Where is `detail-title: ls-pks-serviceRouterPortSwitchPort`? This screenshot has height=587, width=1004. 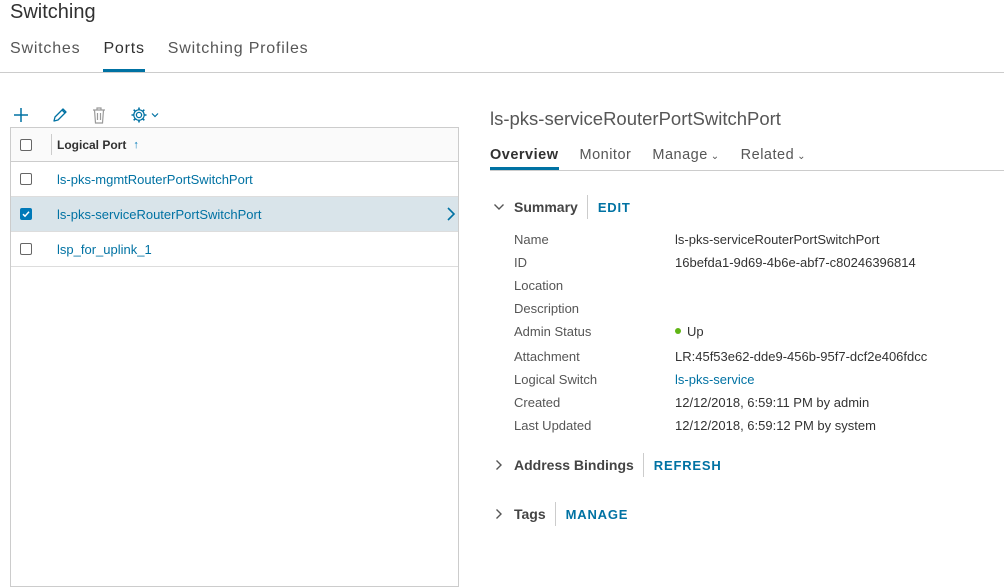 detail-title: ls-pks-serviceRouterPortSwitchPort is located at coordinates (635, 118).